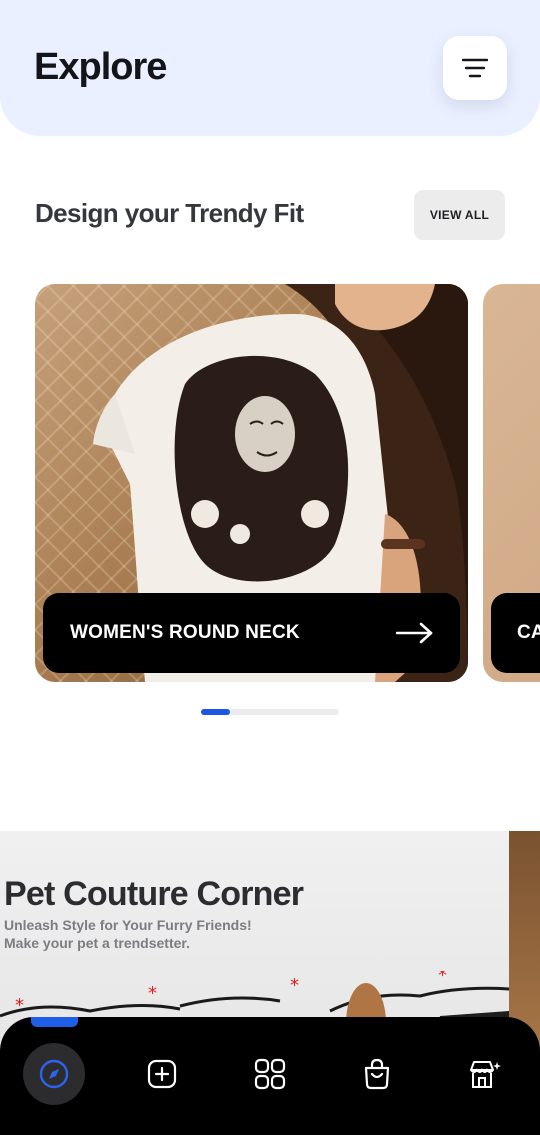 This screenshot has width=540, height=1135. Describe the element at coordinates (97, 943) in the screenshot. I see `banner-subtitle: Make your pet a trendsetter.` at that location.